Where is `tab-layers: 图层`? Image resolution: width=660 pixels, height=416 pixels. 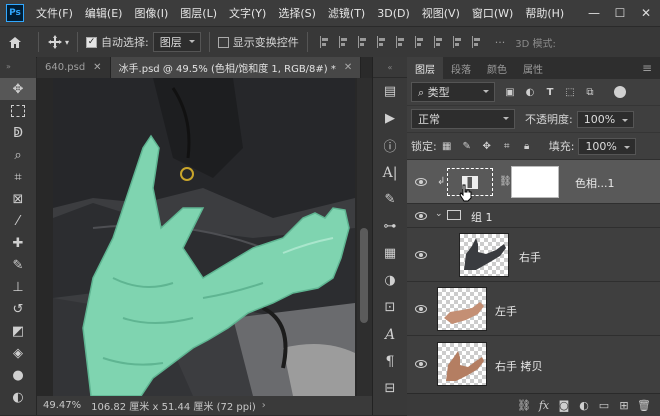
tab-layers: 图层 is located at coordinates (425, 68).